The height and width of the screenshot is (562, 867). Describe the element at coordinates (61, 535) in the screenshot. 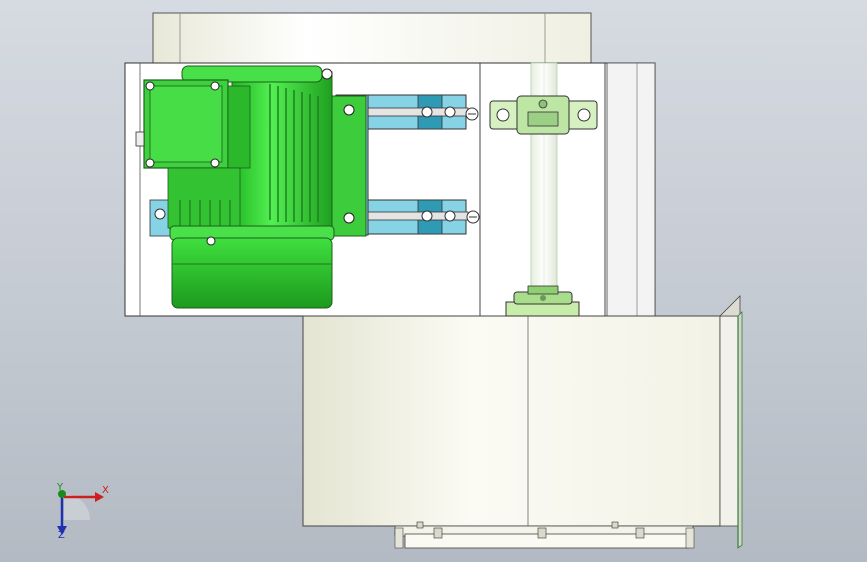

I see `z-axis-label: Z` at that location.